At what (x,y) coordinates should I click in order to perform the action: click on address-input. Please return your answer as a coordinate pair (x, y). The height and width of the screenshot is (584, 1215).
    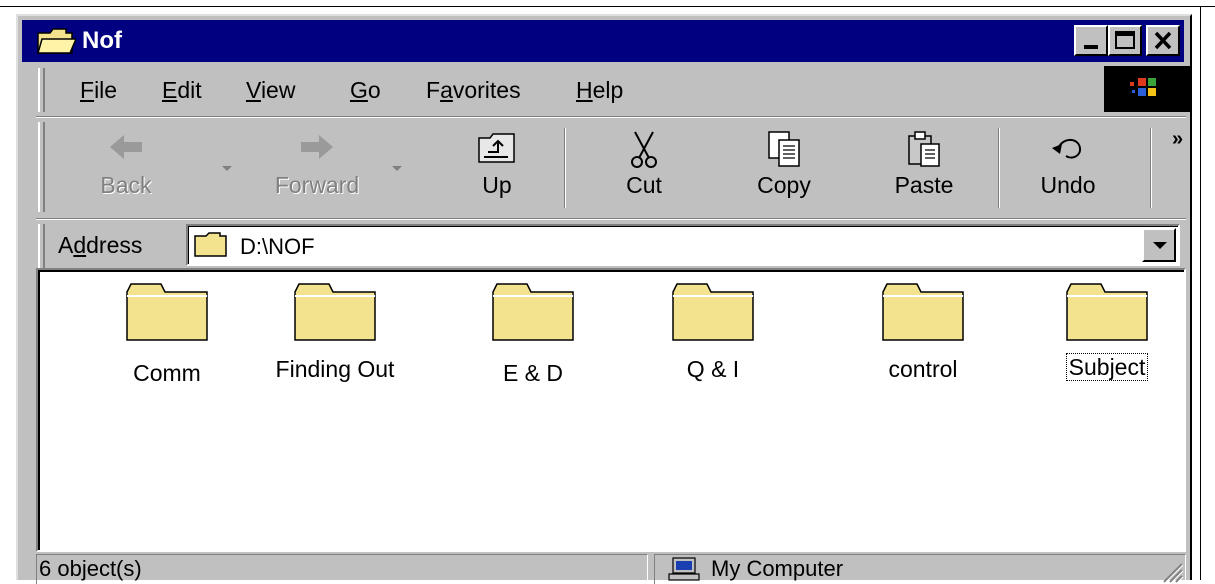
    Looking at the image, I should click on (680, 247).